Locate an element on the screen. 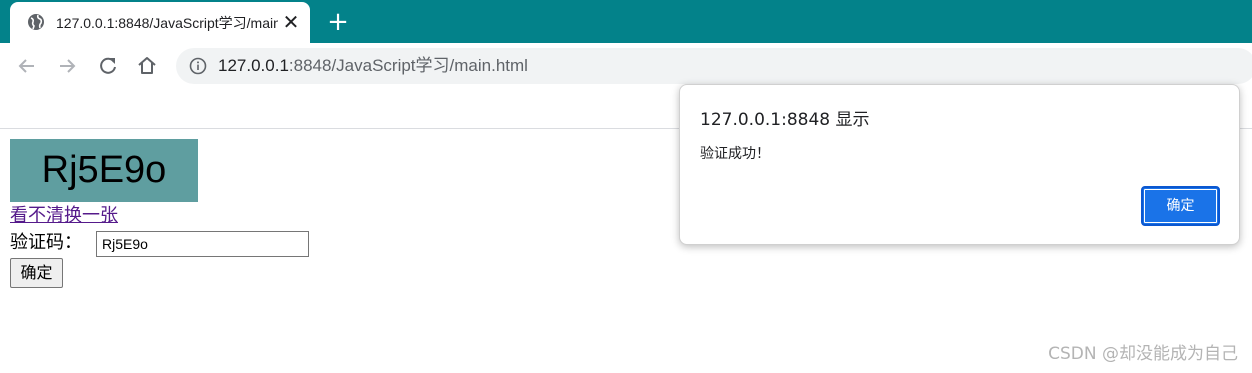 Image resolution: width=1252 pixels, height=373 pixels. tab-title: 127.0.0.1:8848/JavaScript学习/main.html is located at coordinates (167, 23).